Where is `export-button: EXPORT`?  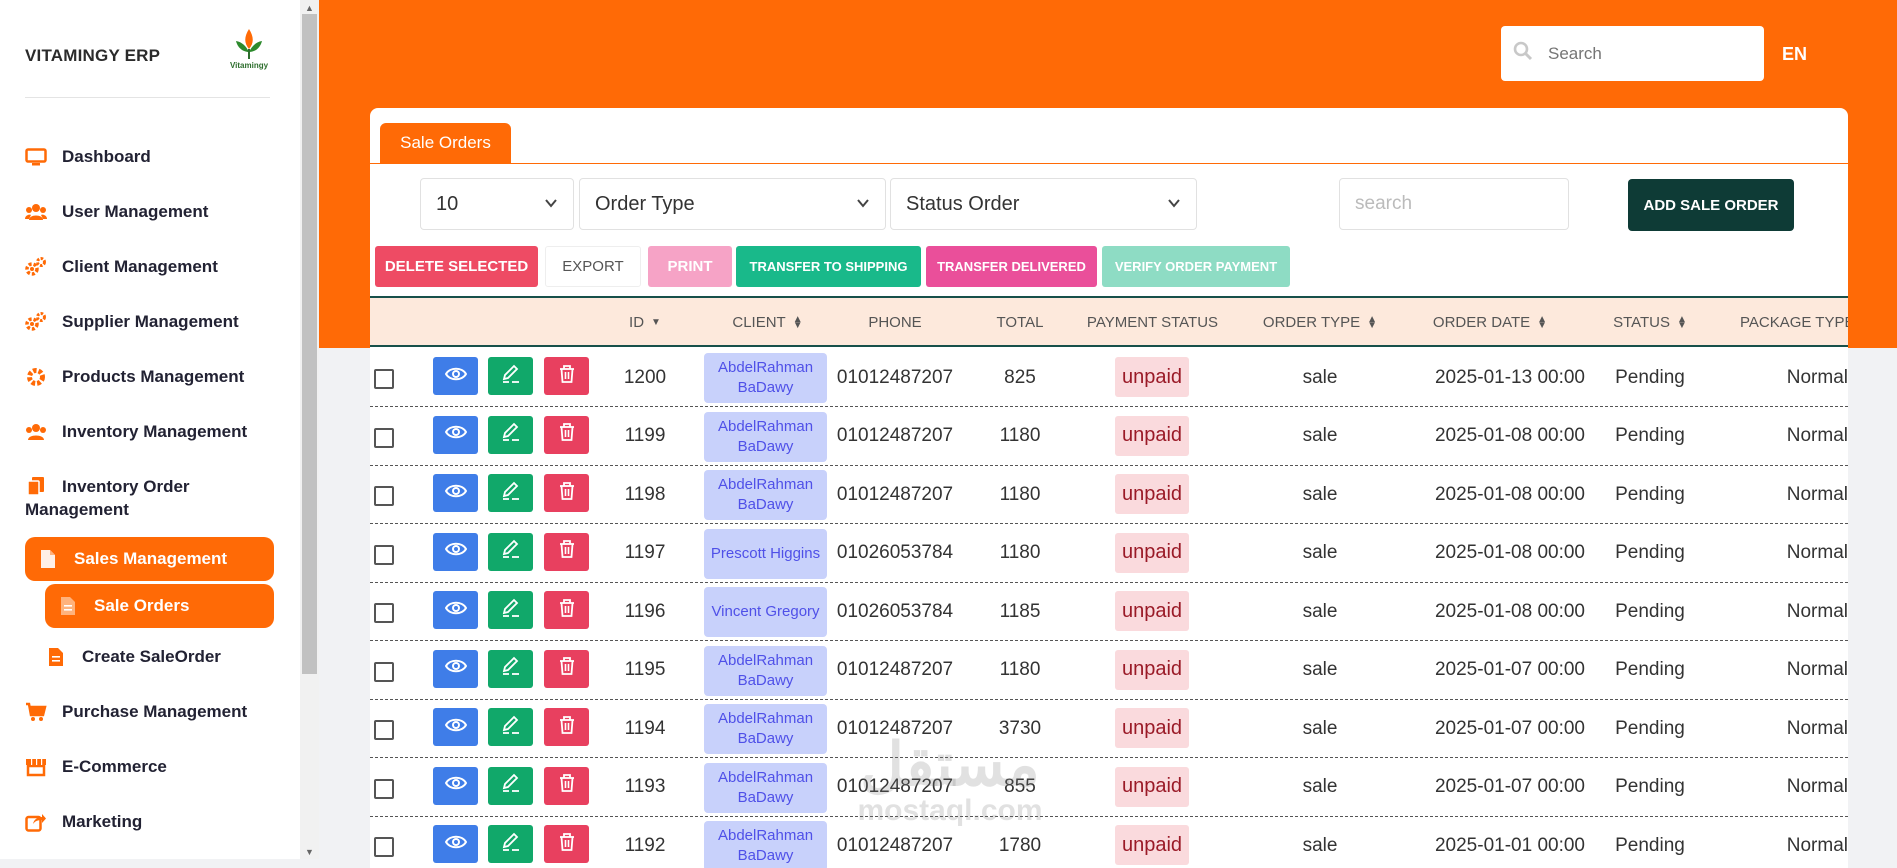 export-button: EXPORT is located at coordinates (593, 266).